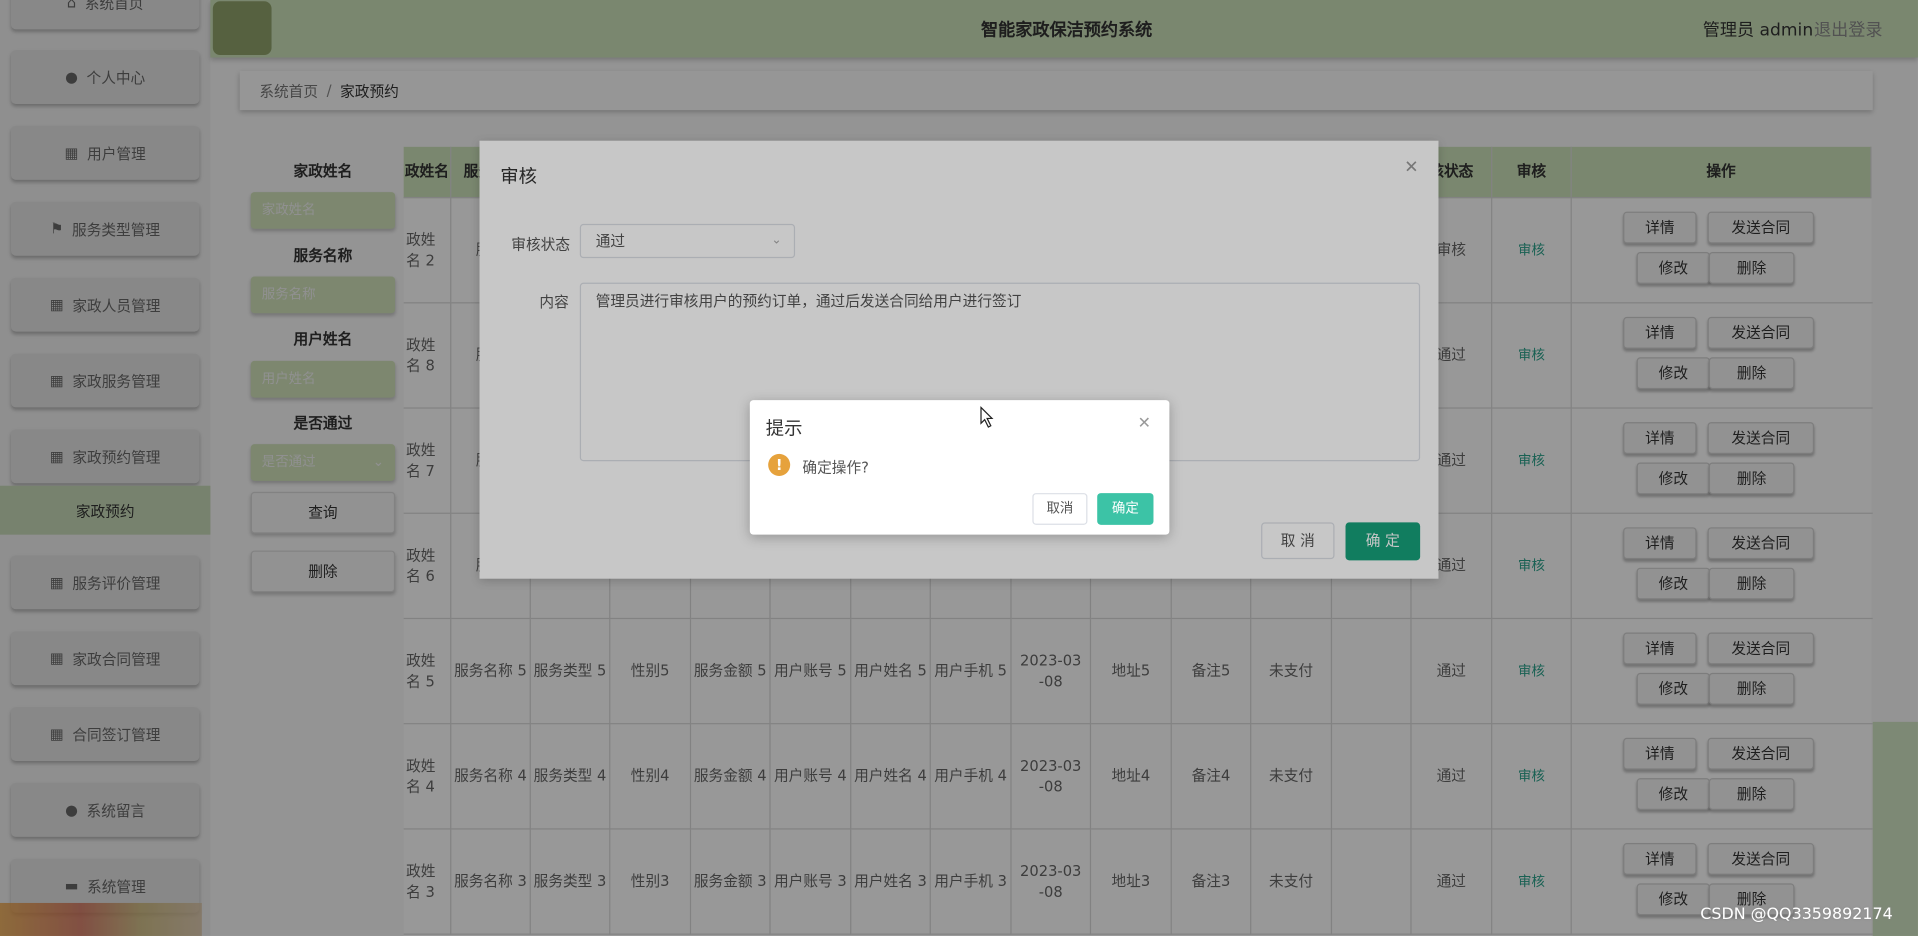  What do you see at coordinates (987, 417) in the screenshot?
I see `mouse-cursor-icon` at bounding box center [987, 417].